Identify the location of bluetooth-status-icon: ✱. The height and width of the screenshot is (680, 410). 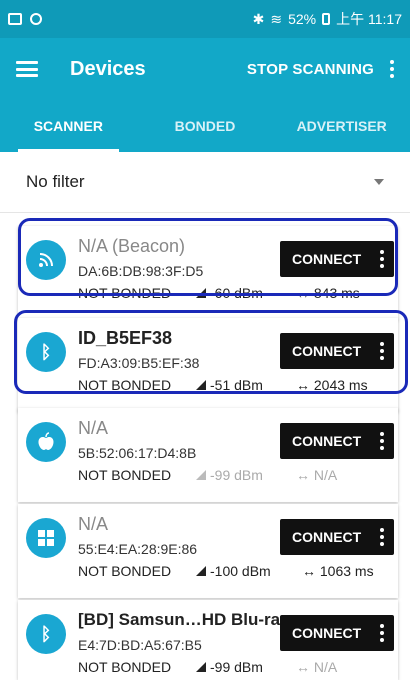
(258, 18).